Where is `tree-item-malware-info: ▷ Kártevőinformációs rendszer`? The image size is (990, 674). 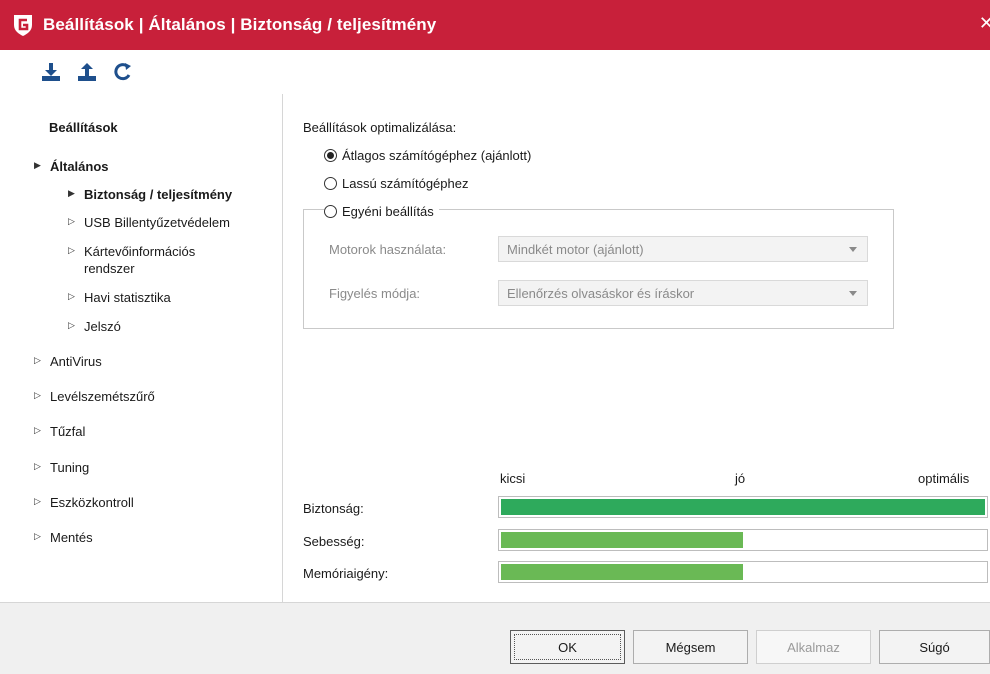 tree-item-malware-info: ▷ Kártevőinformációs rendszer is located at coordinates (151, 260).